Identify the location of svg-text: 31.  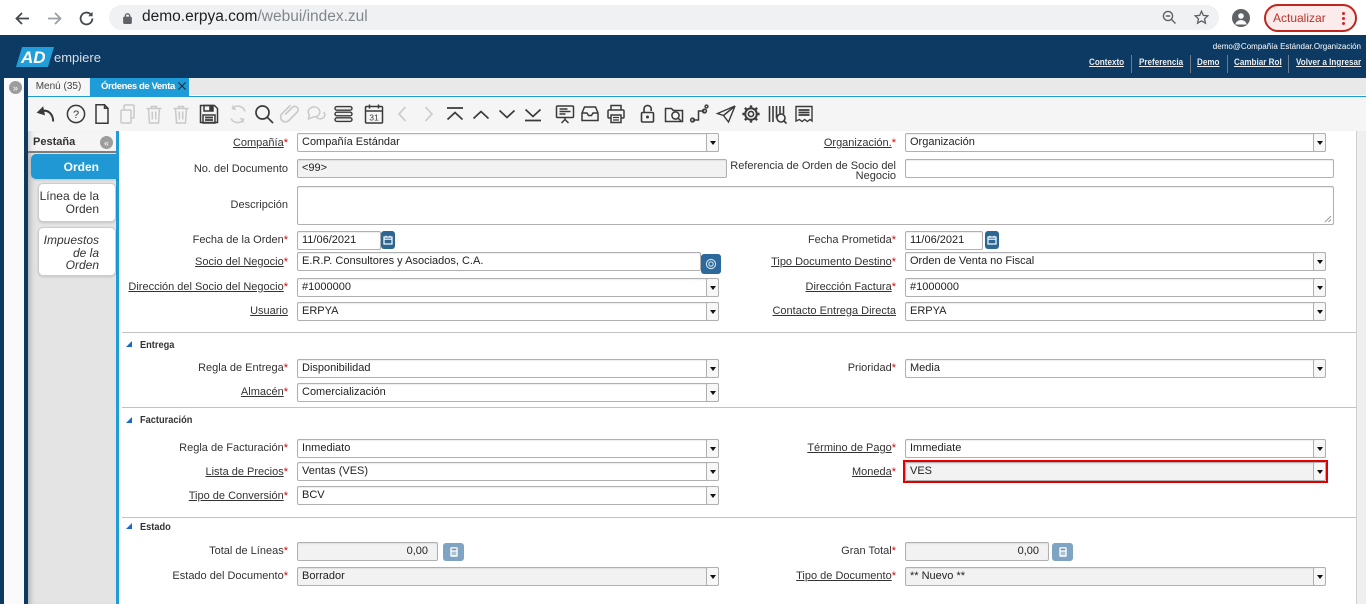
(374, 118).